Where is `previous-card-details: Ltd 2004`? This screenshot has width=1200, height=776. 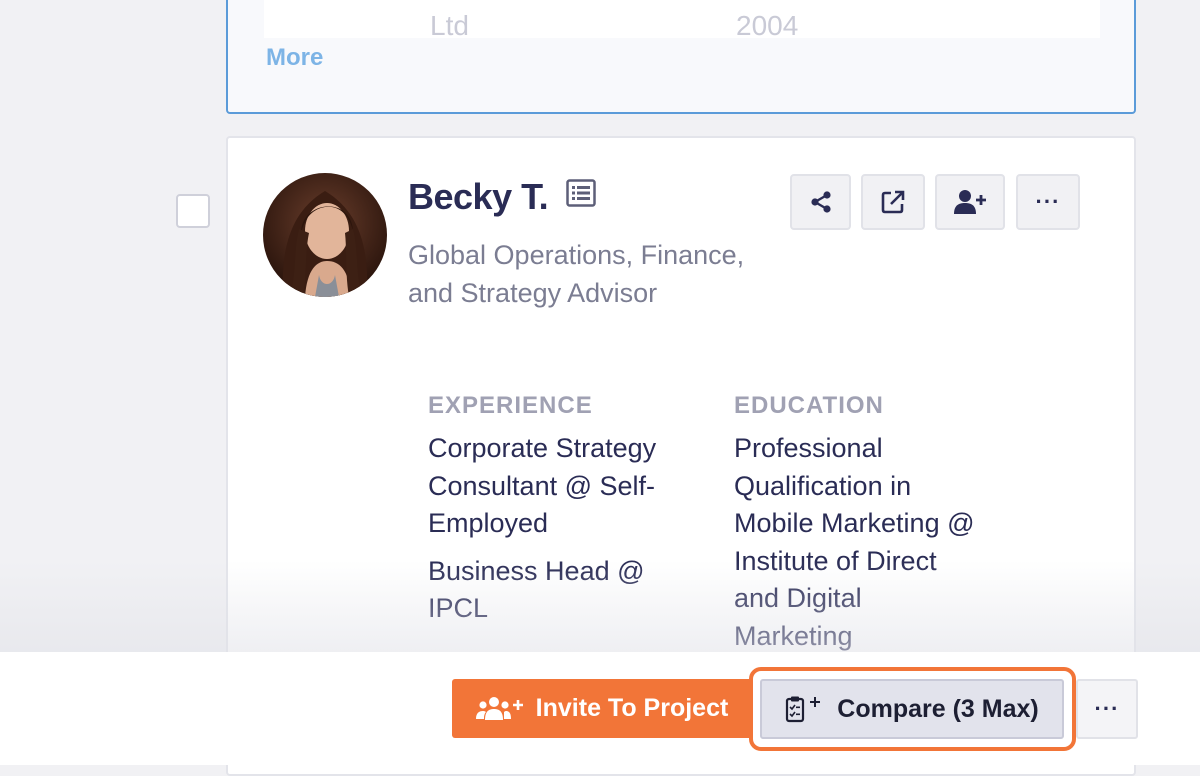
previous-card-details: Ltd 2004 is located at coordinates (682, 19).